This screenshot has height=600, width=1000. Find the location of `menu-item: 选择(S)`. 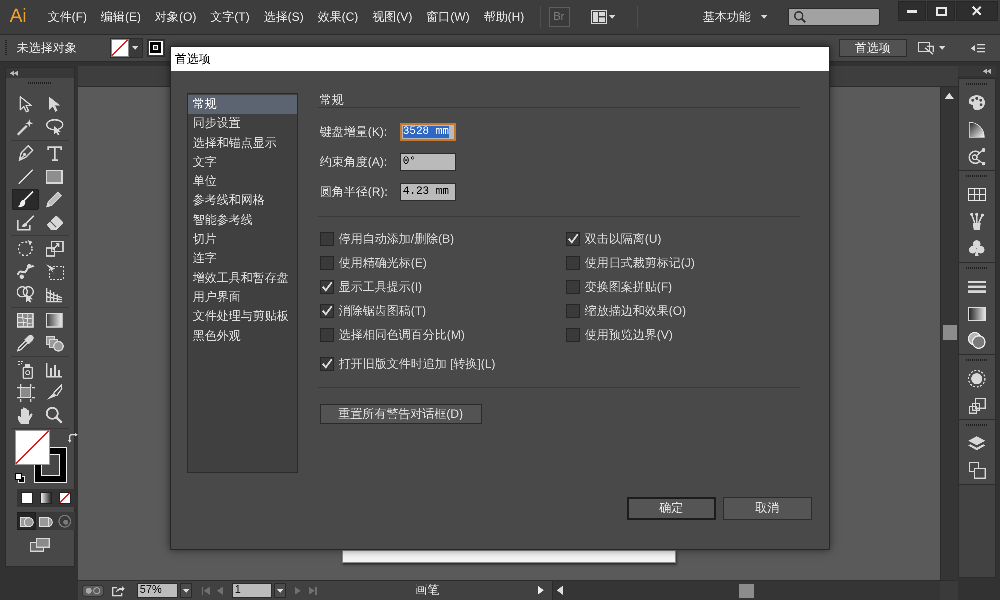

menu-item: 选择(S) is located at coordinates (283, 17).